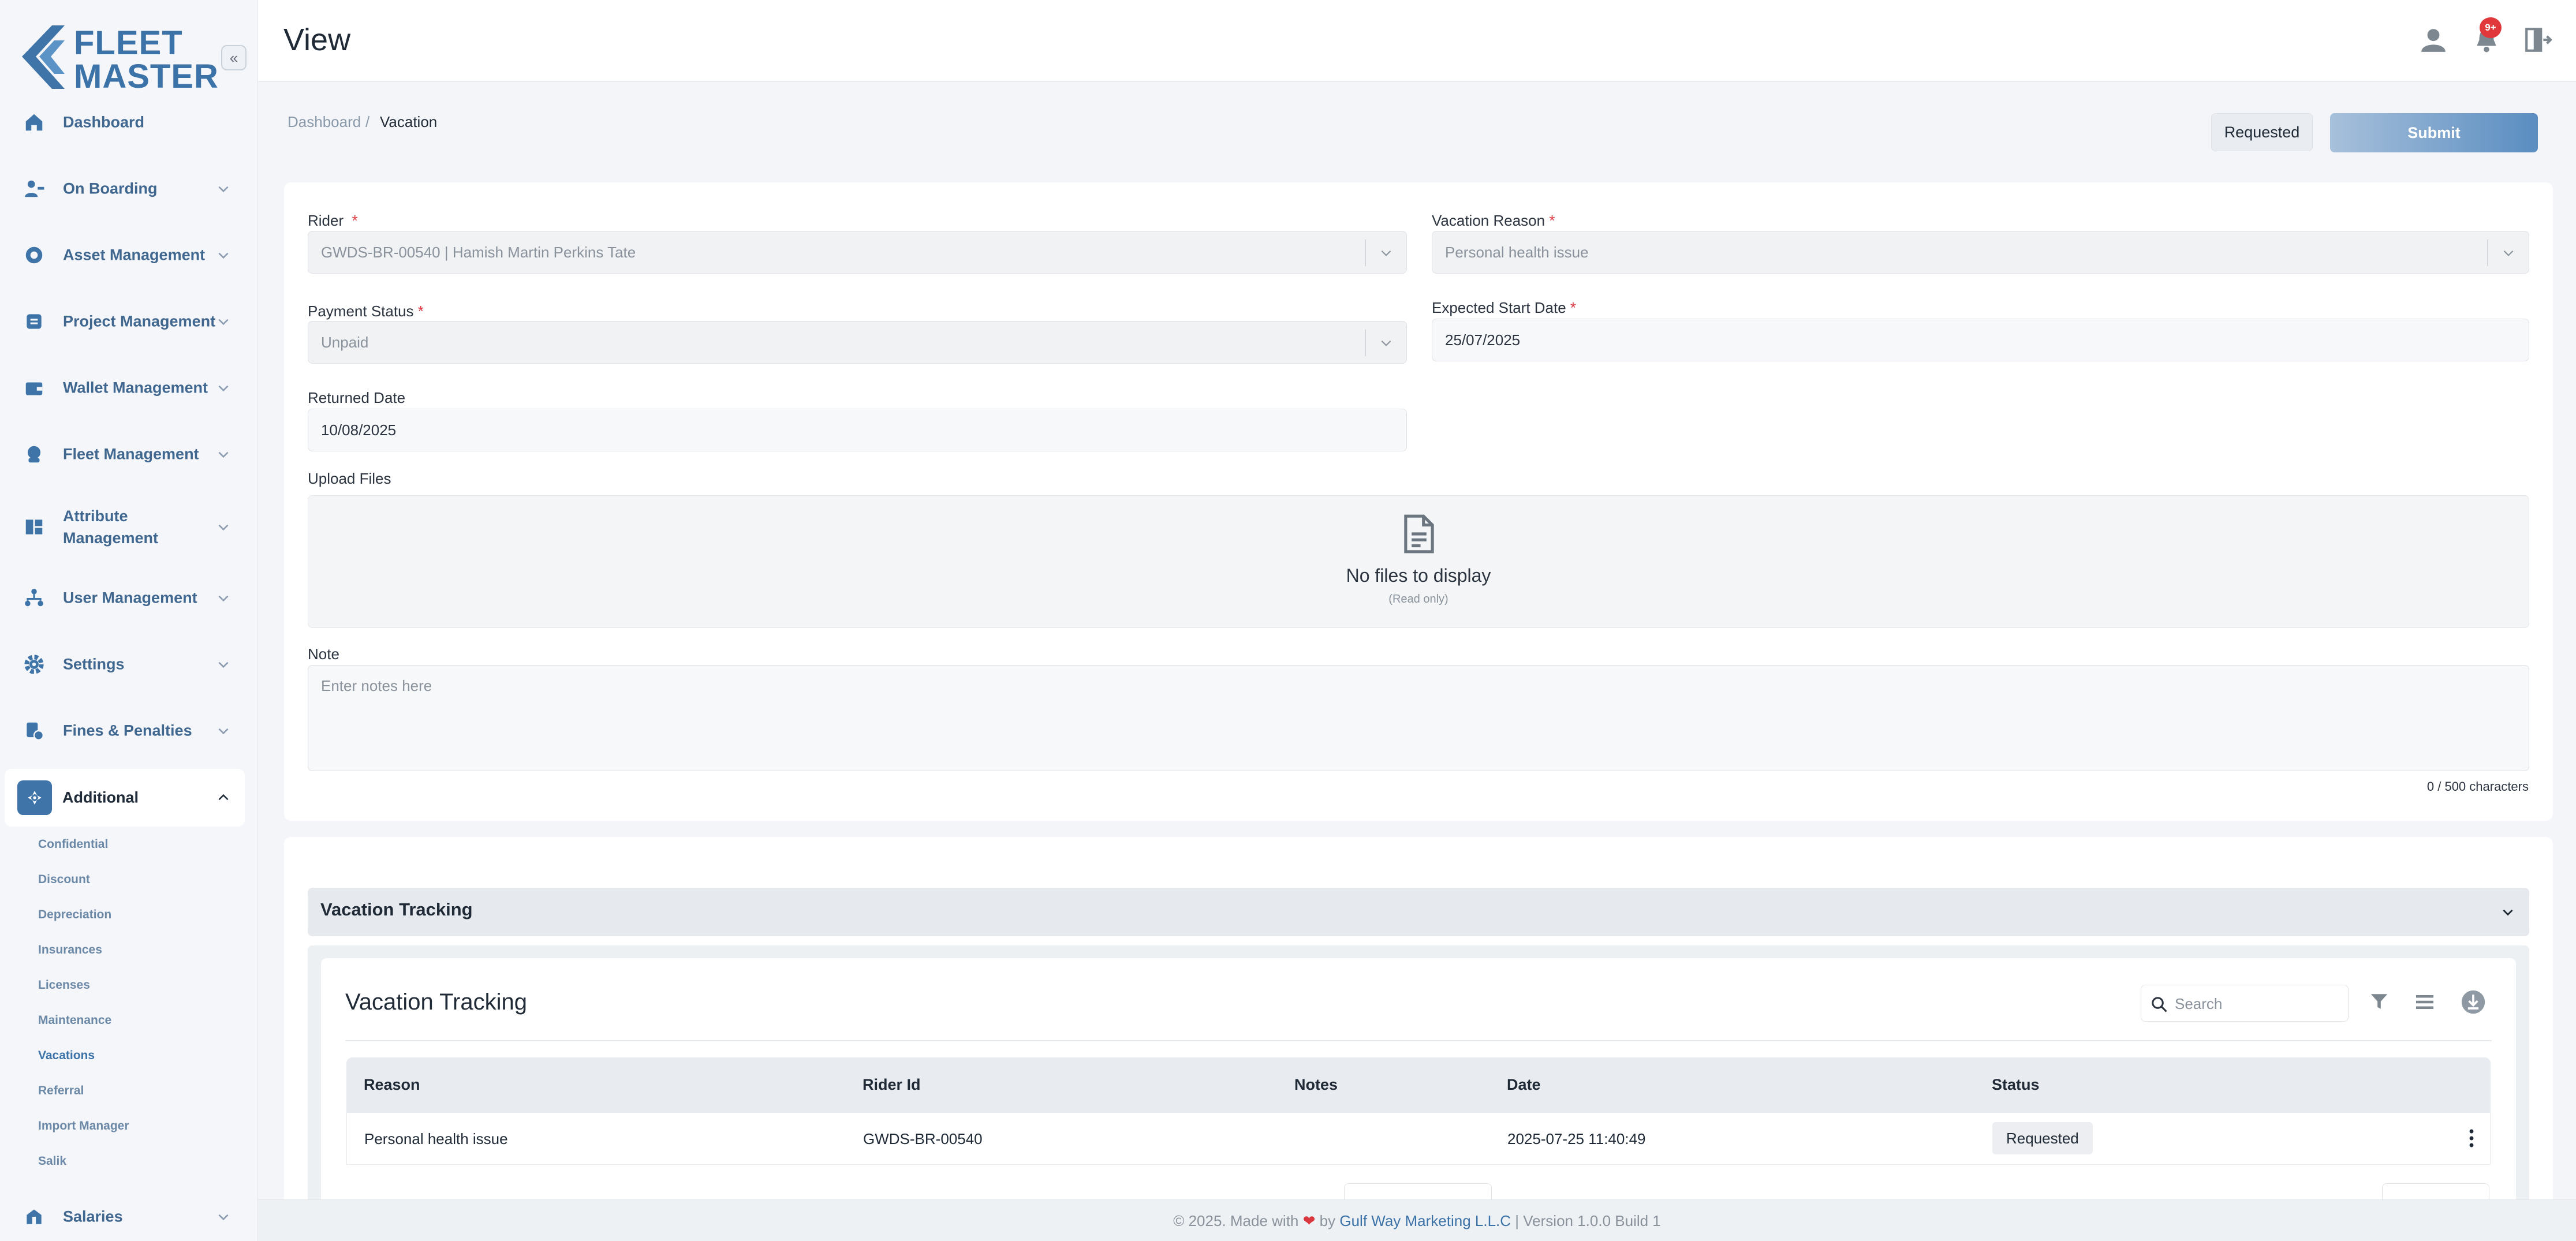 This screenshot has width=2576, height=1241. I want to click on sidebar-item-label: Additional, so click(100, 797).